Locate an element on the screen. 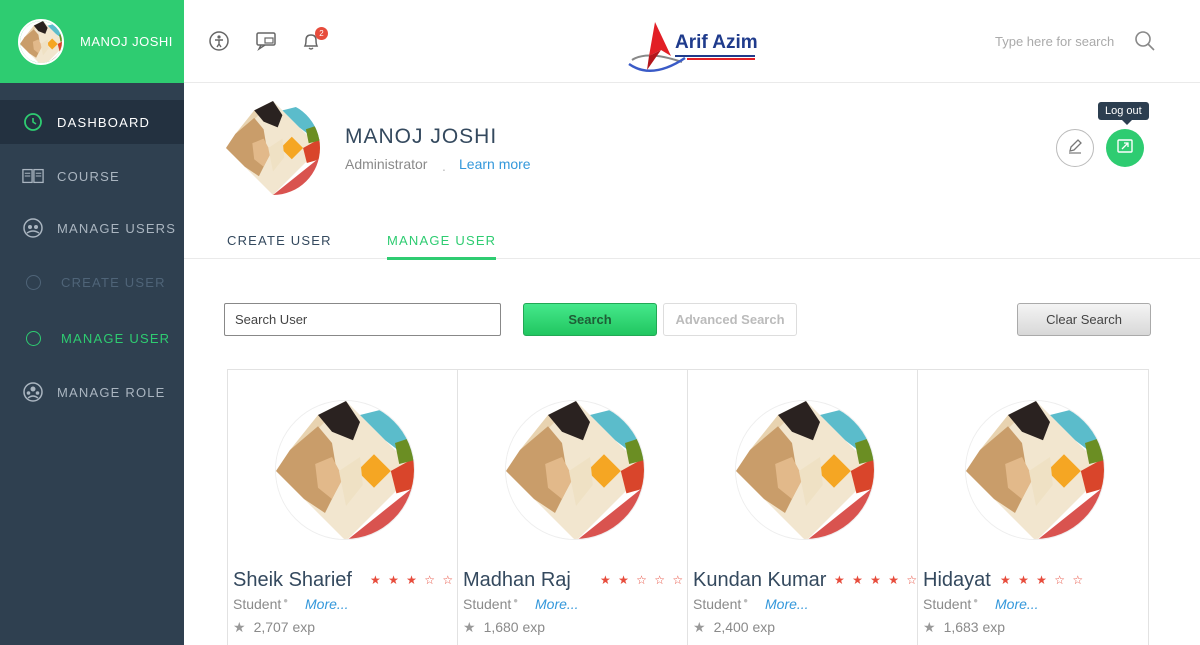 This screenshot has height=645, width=1200. user-exp: ★ 1,683 exp is located at coordinates (964, 627).